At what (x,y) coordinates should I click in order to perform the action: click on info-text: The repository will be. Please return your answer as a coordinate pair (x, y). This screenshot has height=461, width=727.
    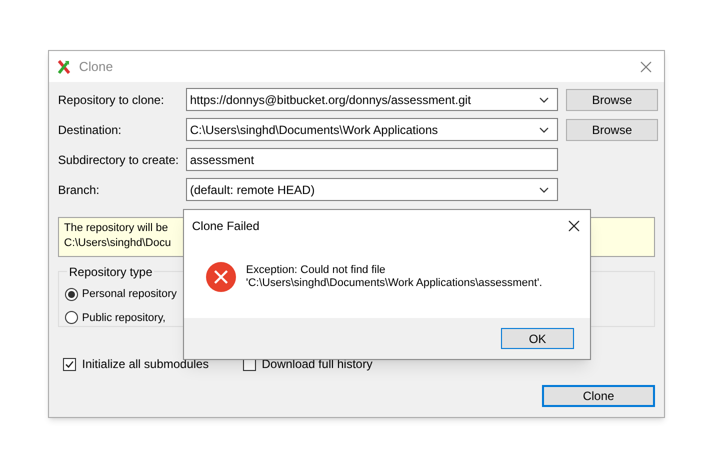
    Looking at the image, I should click on (116, 228).